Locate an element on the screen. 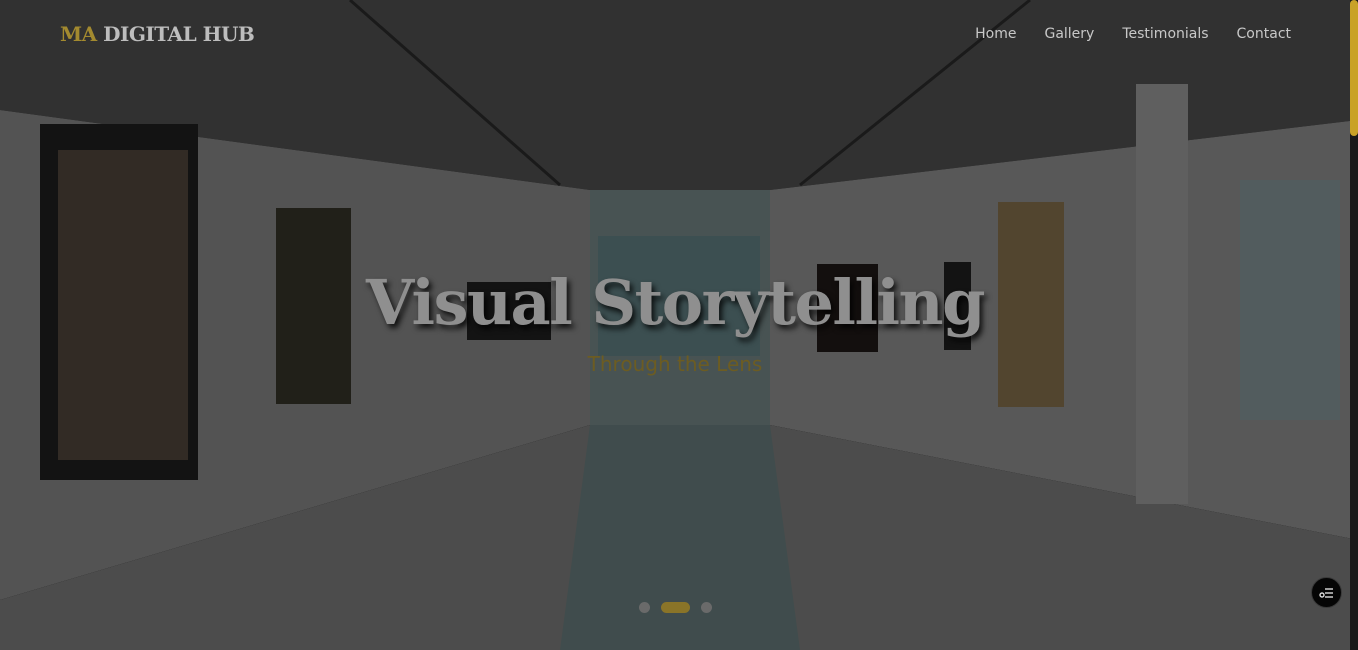 The image size is (1358, 650). page-scrollbar is located at coordinates (1354, 325).